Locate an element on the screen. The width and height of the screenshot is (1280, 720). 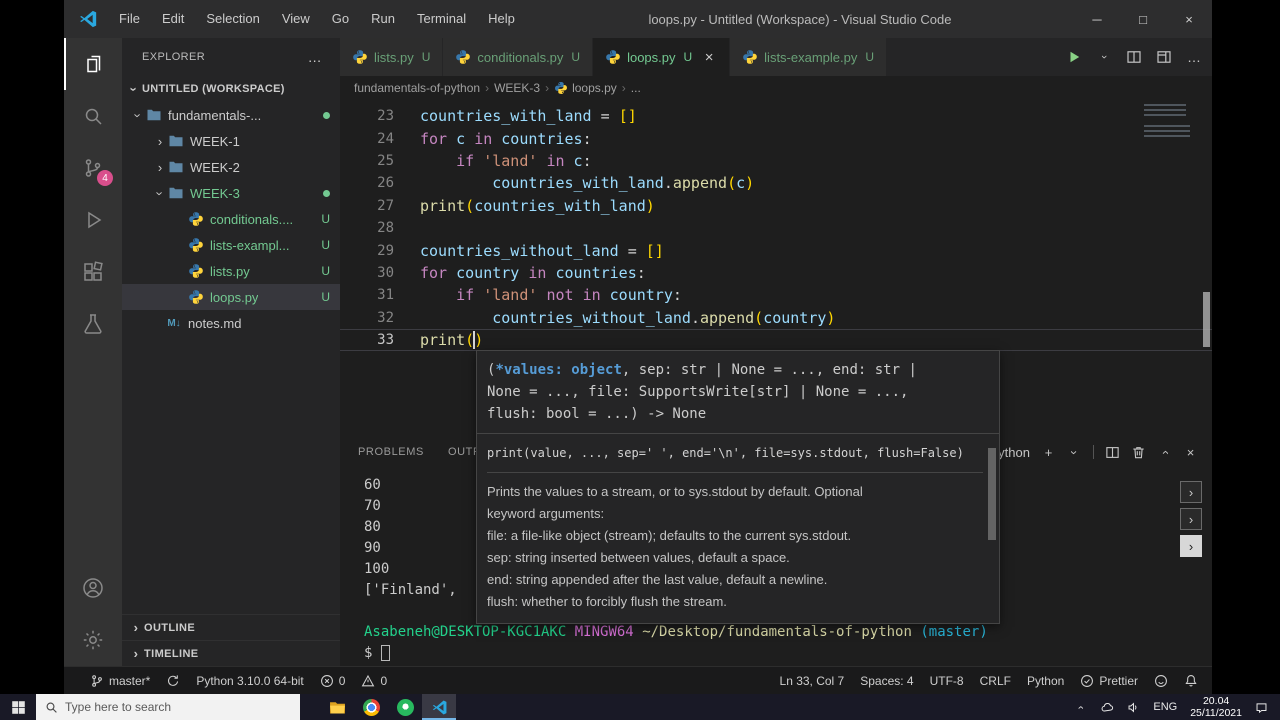
taskbar-app-vscode is located at coordinates (439, 707).